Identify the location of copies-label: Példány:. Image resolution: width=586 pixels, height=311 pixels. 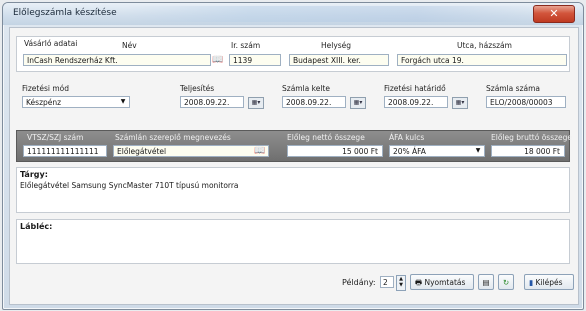
(359, 282).